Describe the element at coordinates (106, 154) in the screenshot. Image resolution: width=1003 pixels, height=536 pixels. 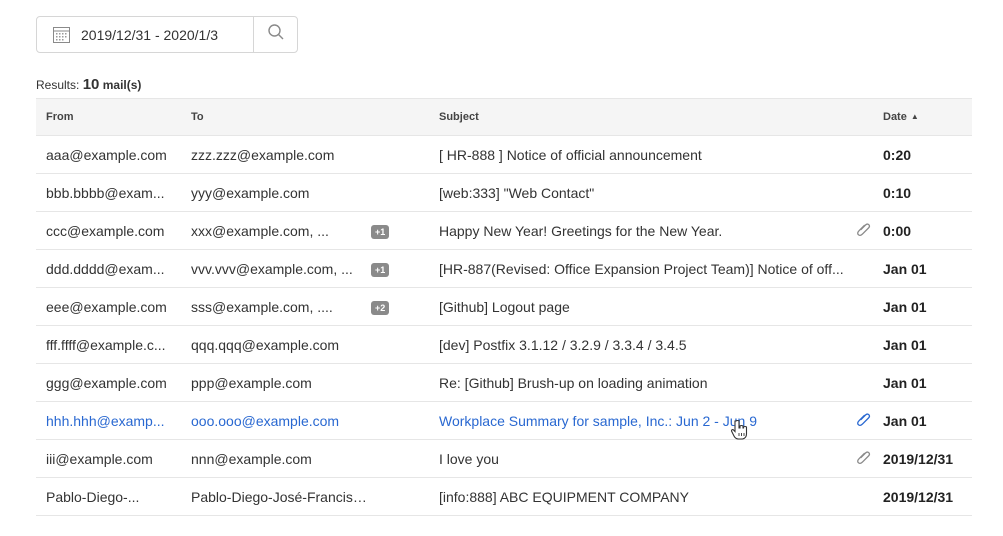
I see `mail-from: aaa@example.com` at that location.